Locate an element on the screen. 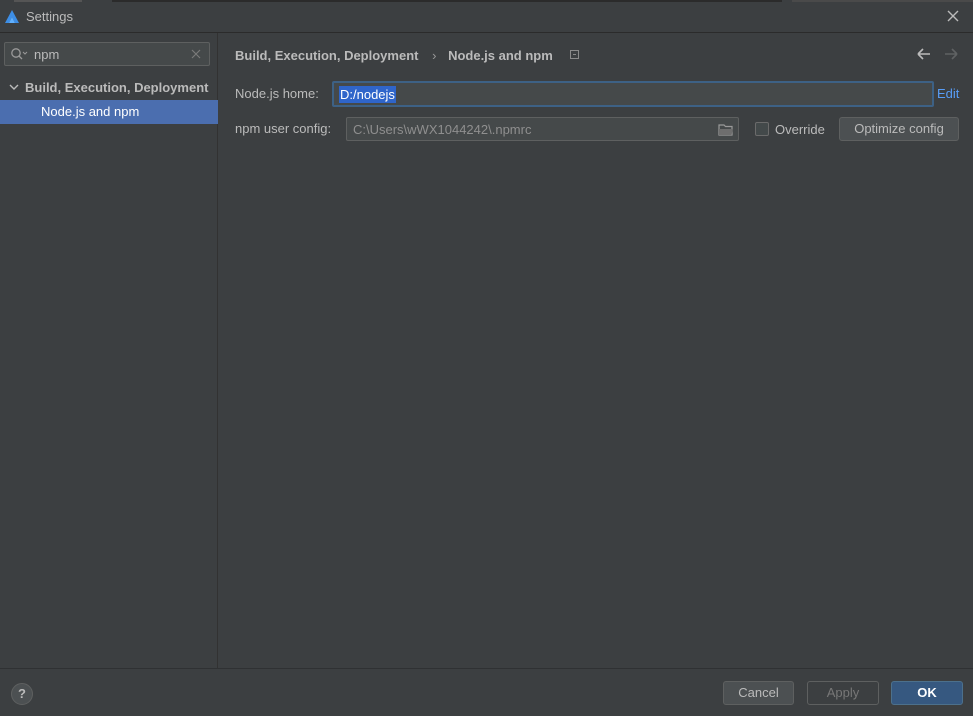 This screenshot has width=973, height=716. override-label: Override is located at coordinates (800, 129).